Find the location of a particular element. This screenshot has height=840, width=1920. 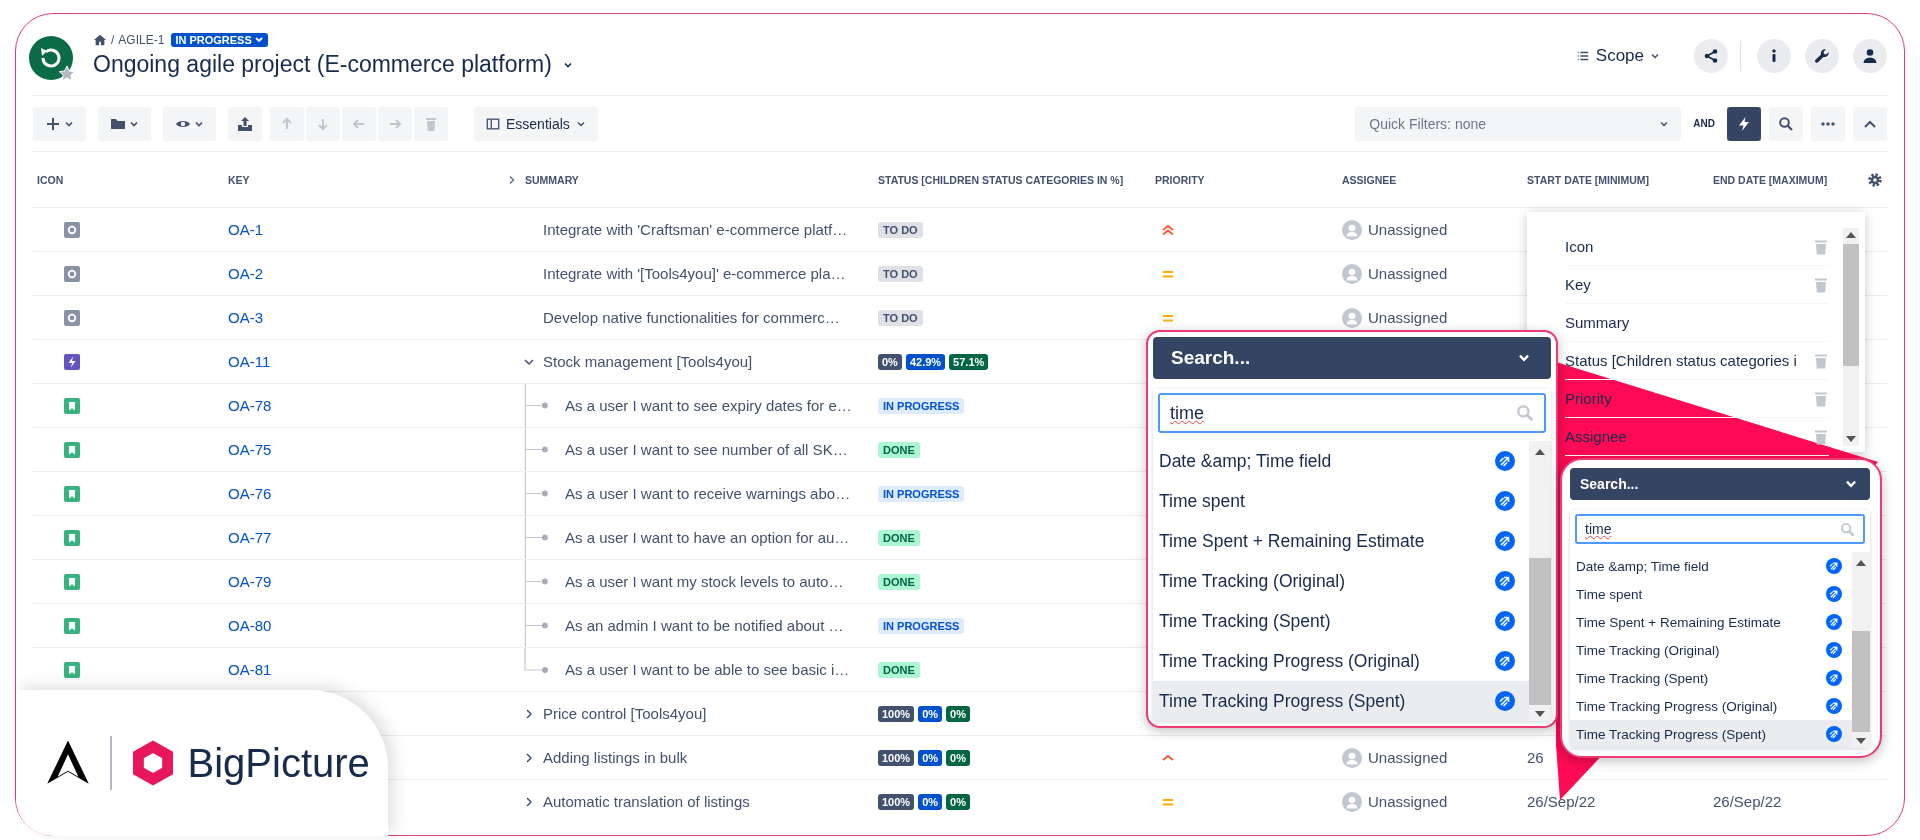

status-percentage: 0% is located at coordinates (930, 801).